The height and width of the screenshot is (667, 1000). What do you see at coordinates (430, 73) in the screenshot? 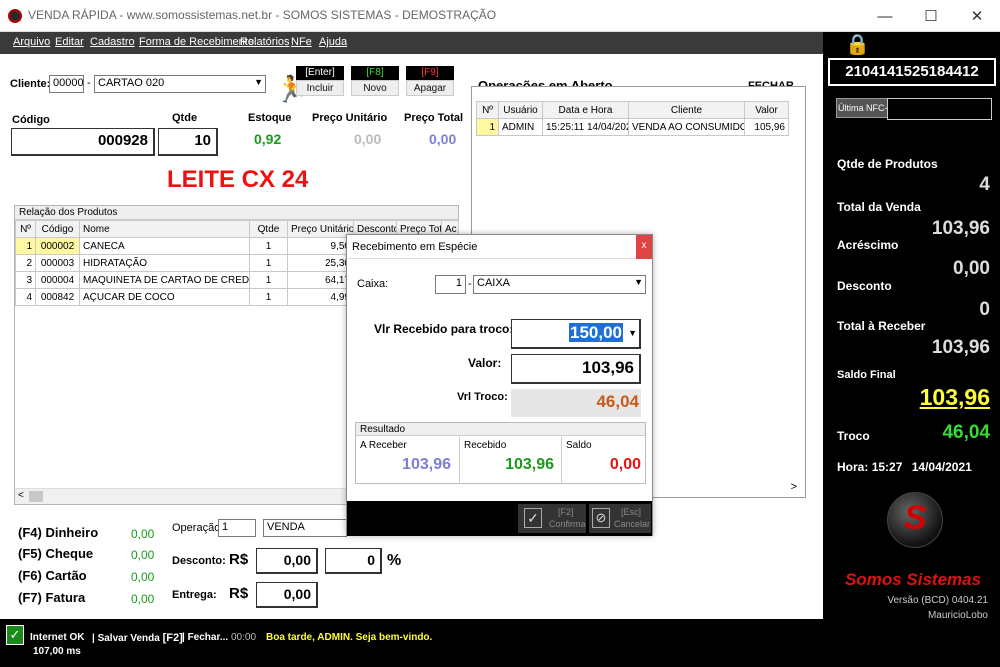
I see `apagar-key: [F9]` at bounding box center [430, 73].